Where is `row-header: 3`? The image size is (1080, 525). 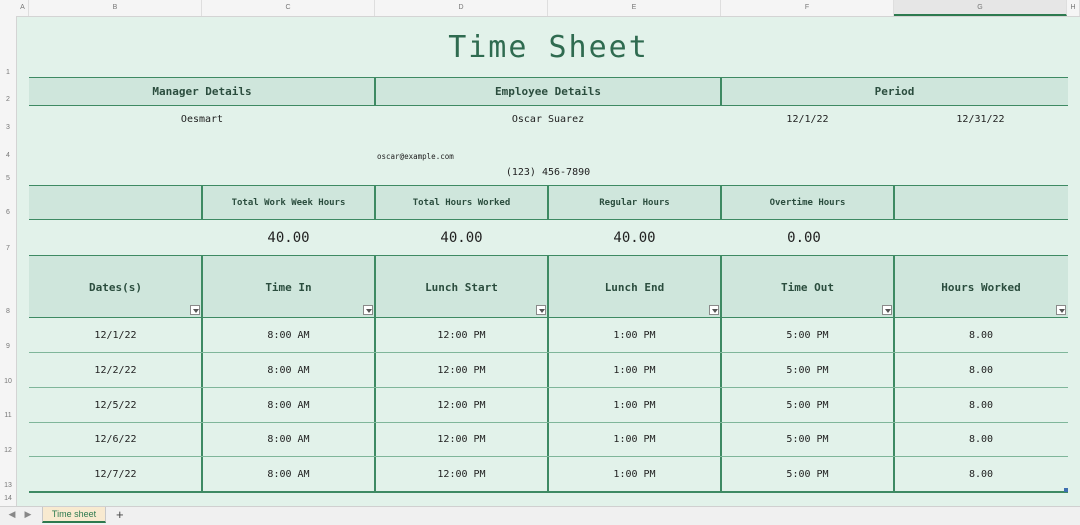
row-header: 3 is located at coordinates (8, 127).